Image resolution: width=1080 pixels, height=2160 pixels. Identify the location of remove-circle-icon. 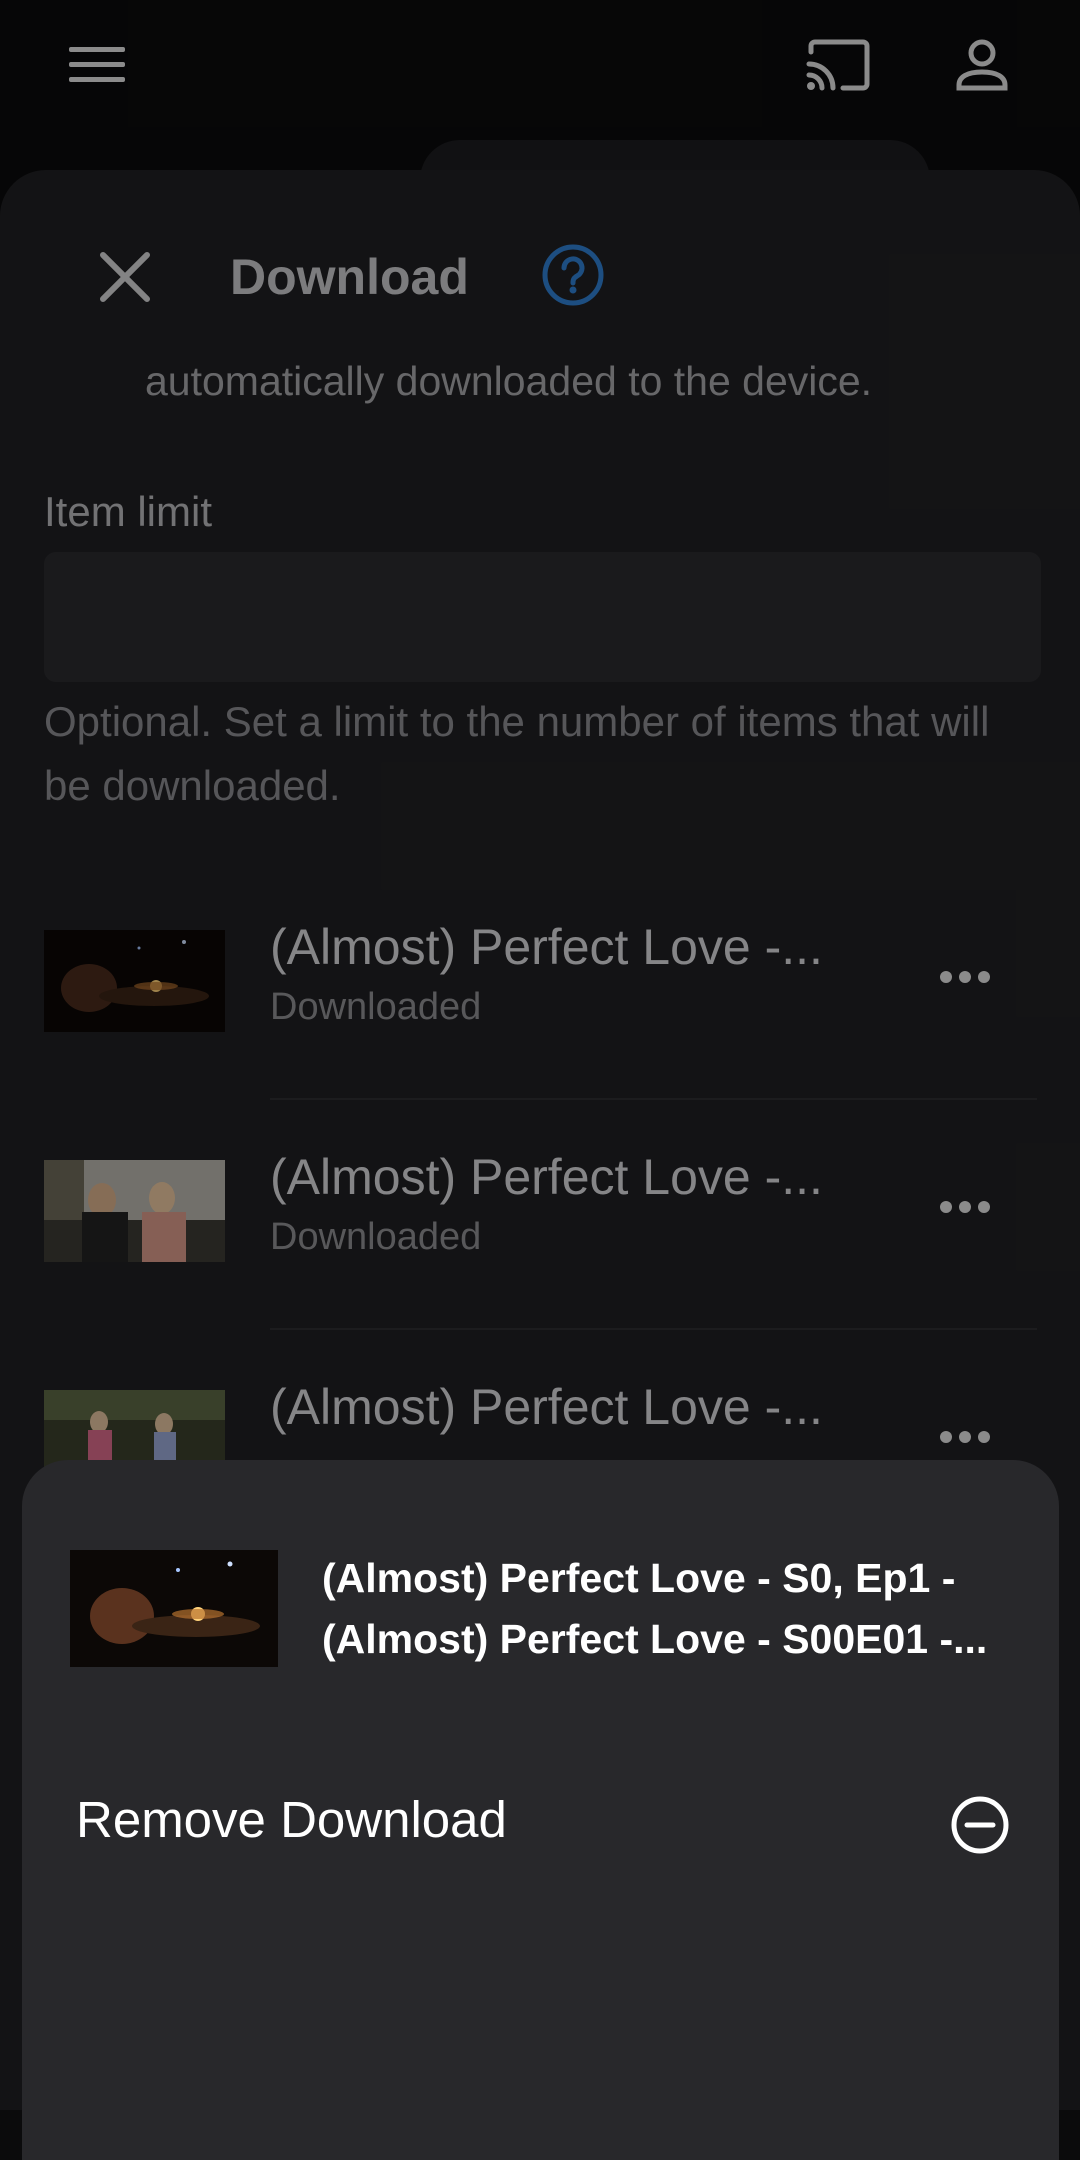
(980, 1825).